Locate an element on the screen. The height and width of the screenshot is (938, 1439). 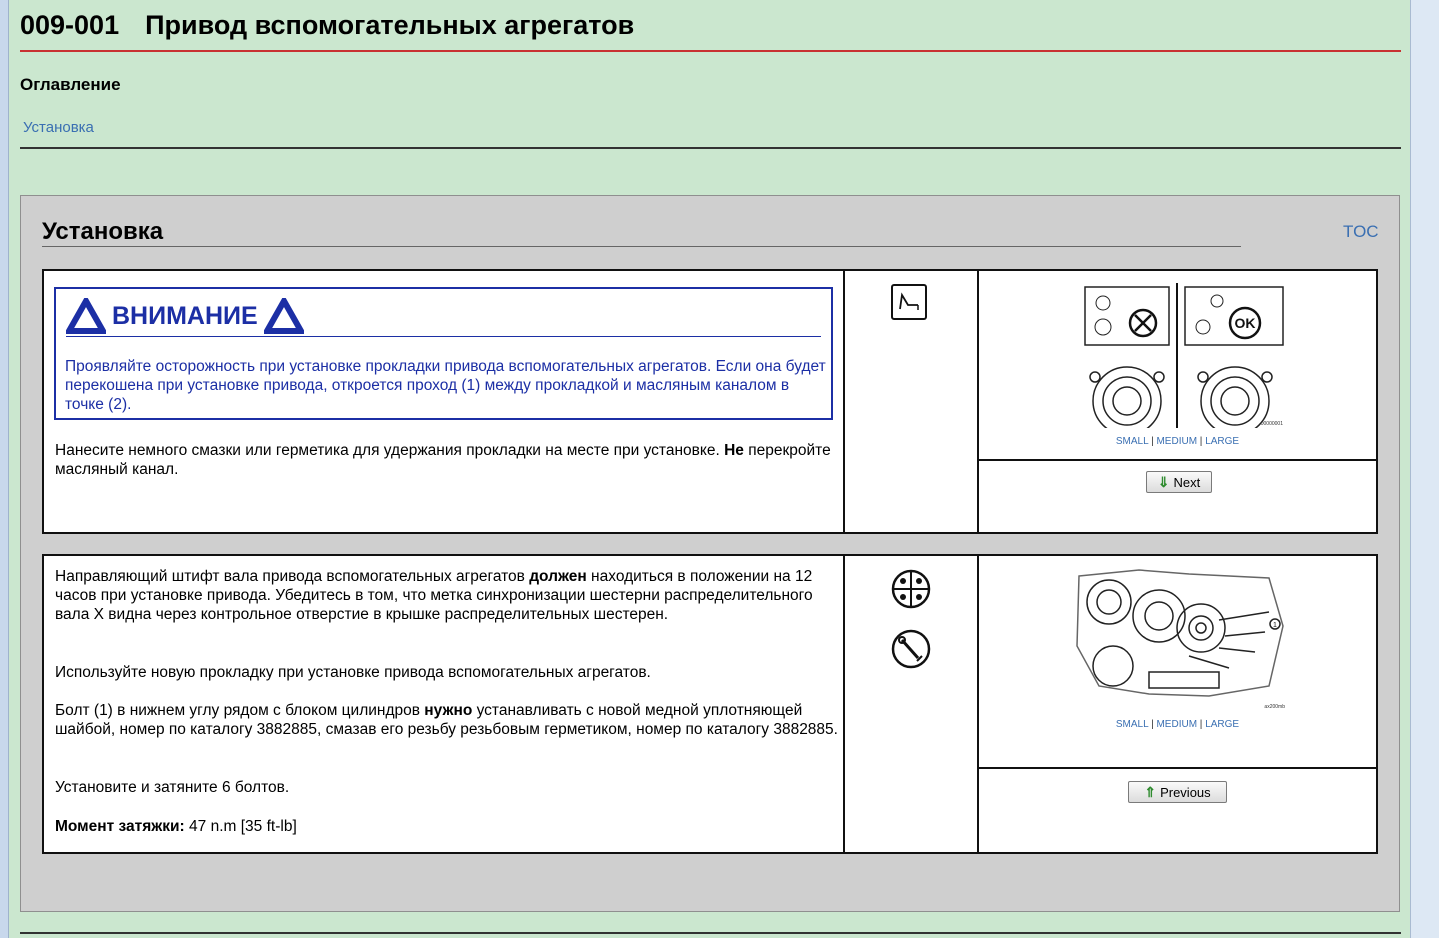
title-divider is located at coordinates (710, 51).